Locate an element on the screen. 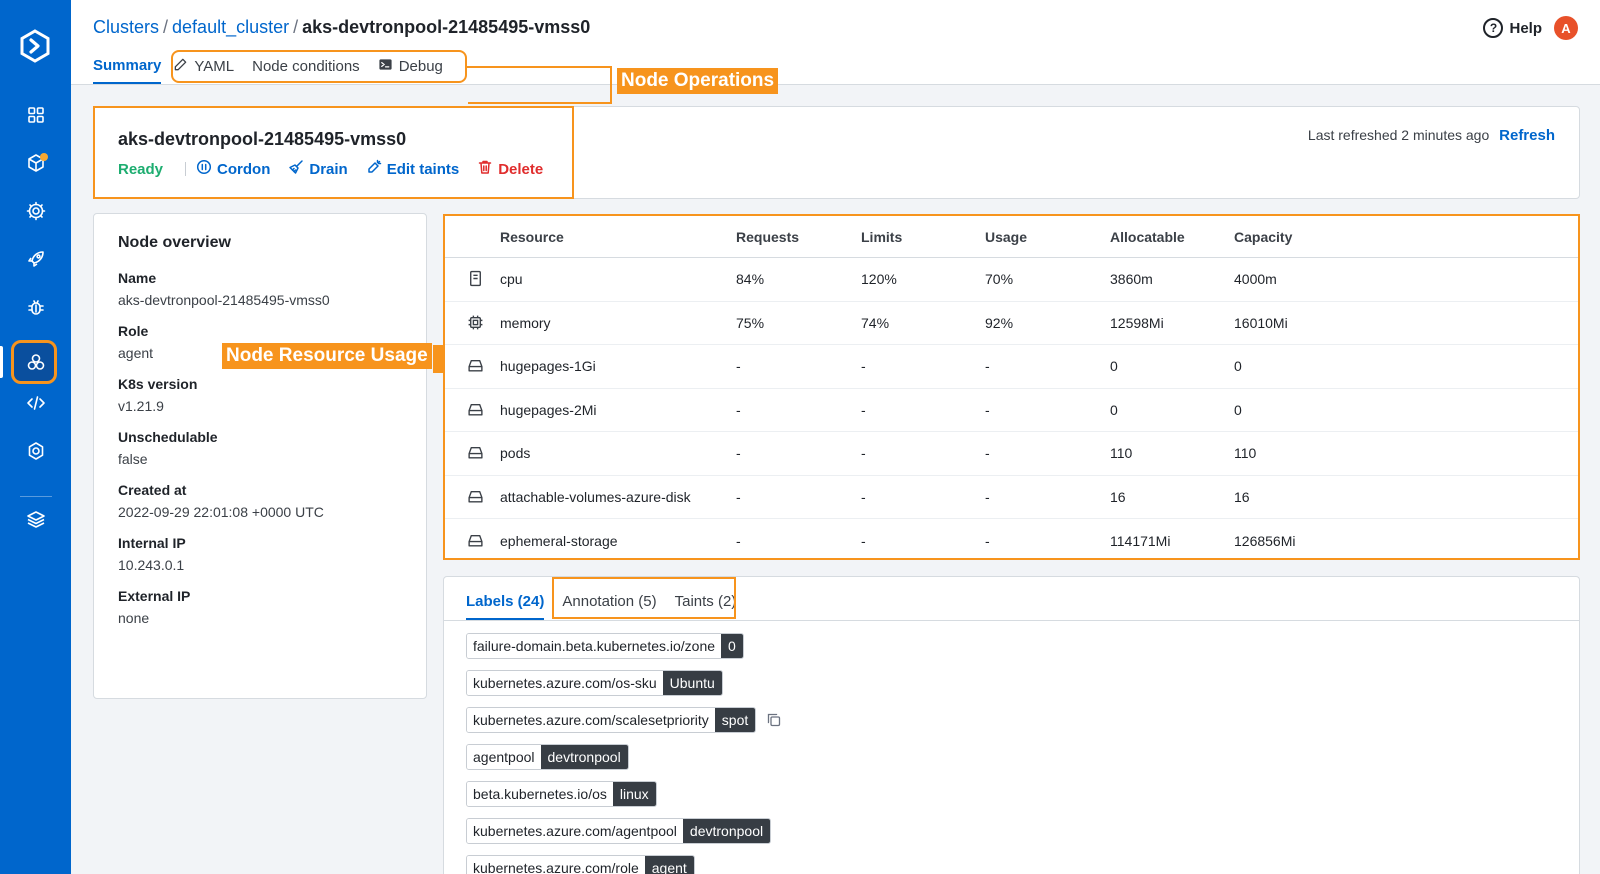 Image resolution: width=1600 pixels, height=874 pixels. label-pill: beta.kubernetes.io/os linux is located at coordinates (561, 794).